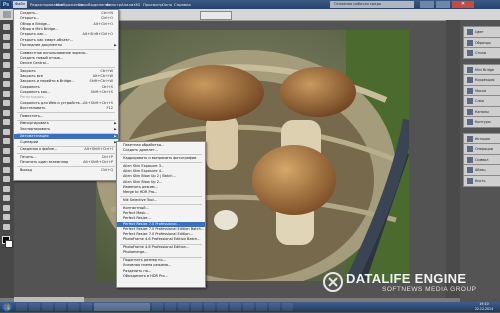 The width and height of the screenshot is (500, 313). I want to click on dock-panel-label: Mini Bridge, so click(485, 69).